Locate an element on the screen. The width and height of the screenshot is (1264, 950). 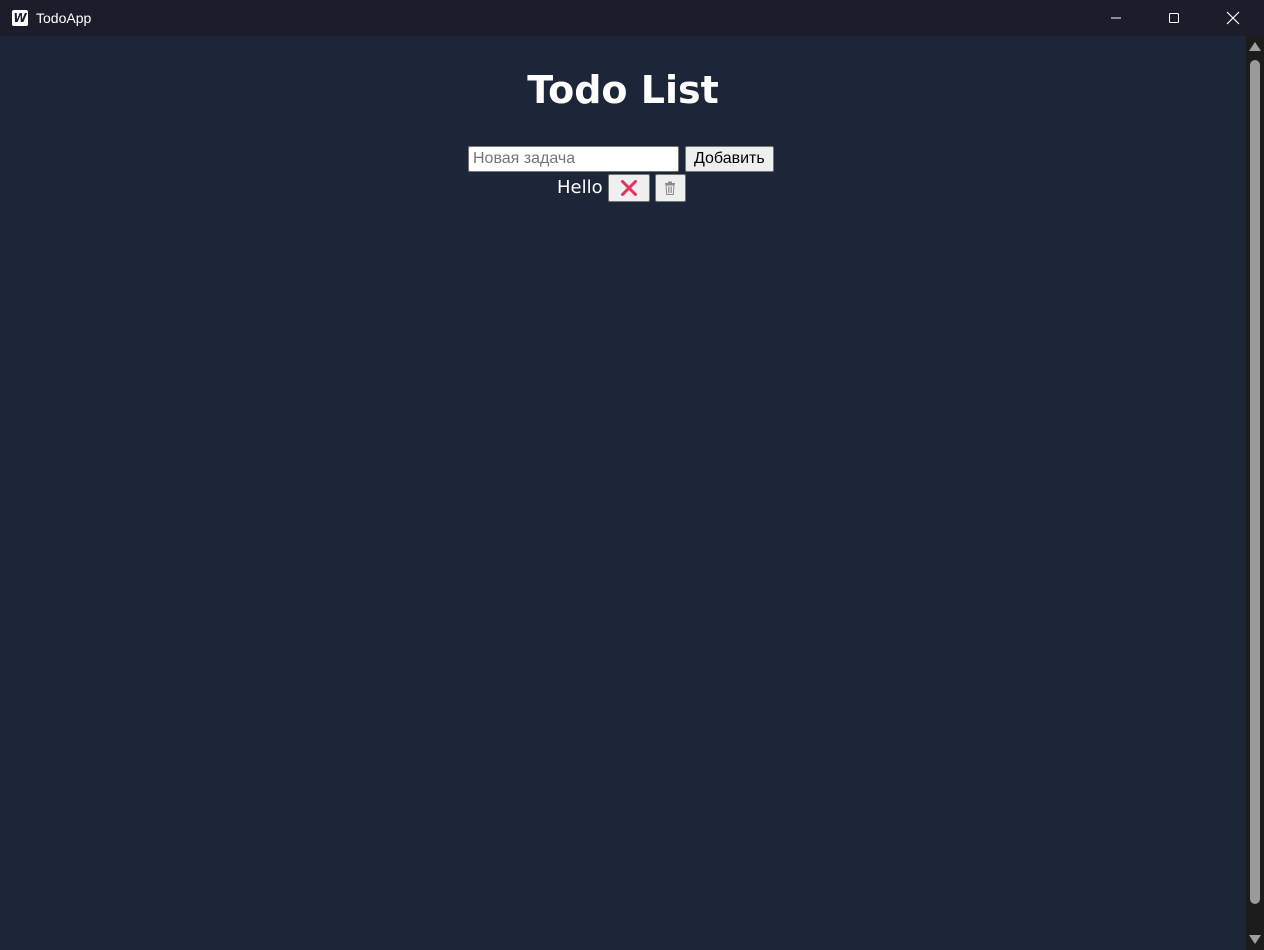
red-x-icon is located at coordinates (628, 188).